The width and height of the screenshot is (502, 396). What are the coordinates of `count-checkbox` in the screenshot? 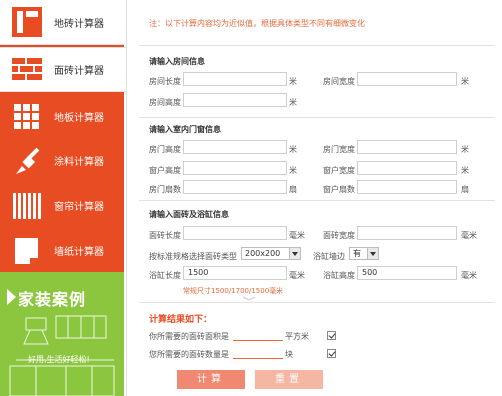 It's located at (331, 353).